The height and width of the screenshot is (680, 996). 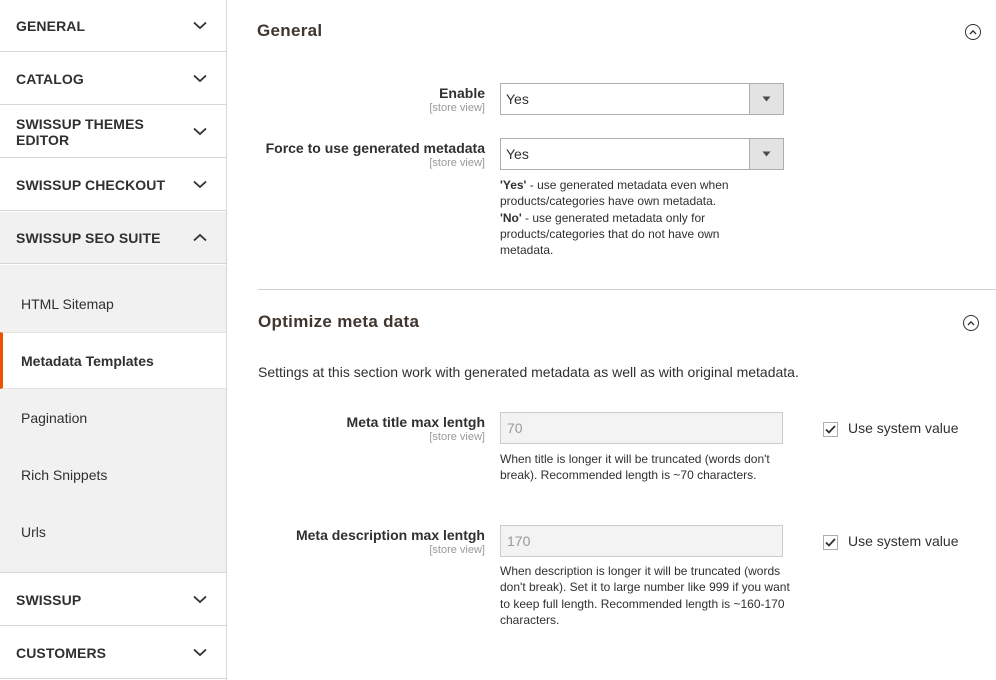 I want to click on sidebar-section-customers: CUSTOMERS, so click(x=113, y=653).